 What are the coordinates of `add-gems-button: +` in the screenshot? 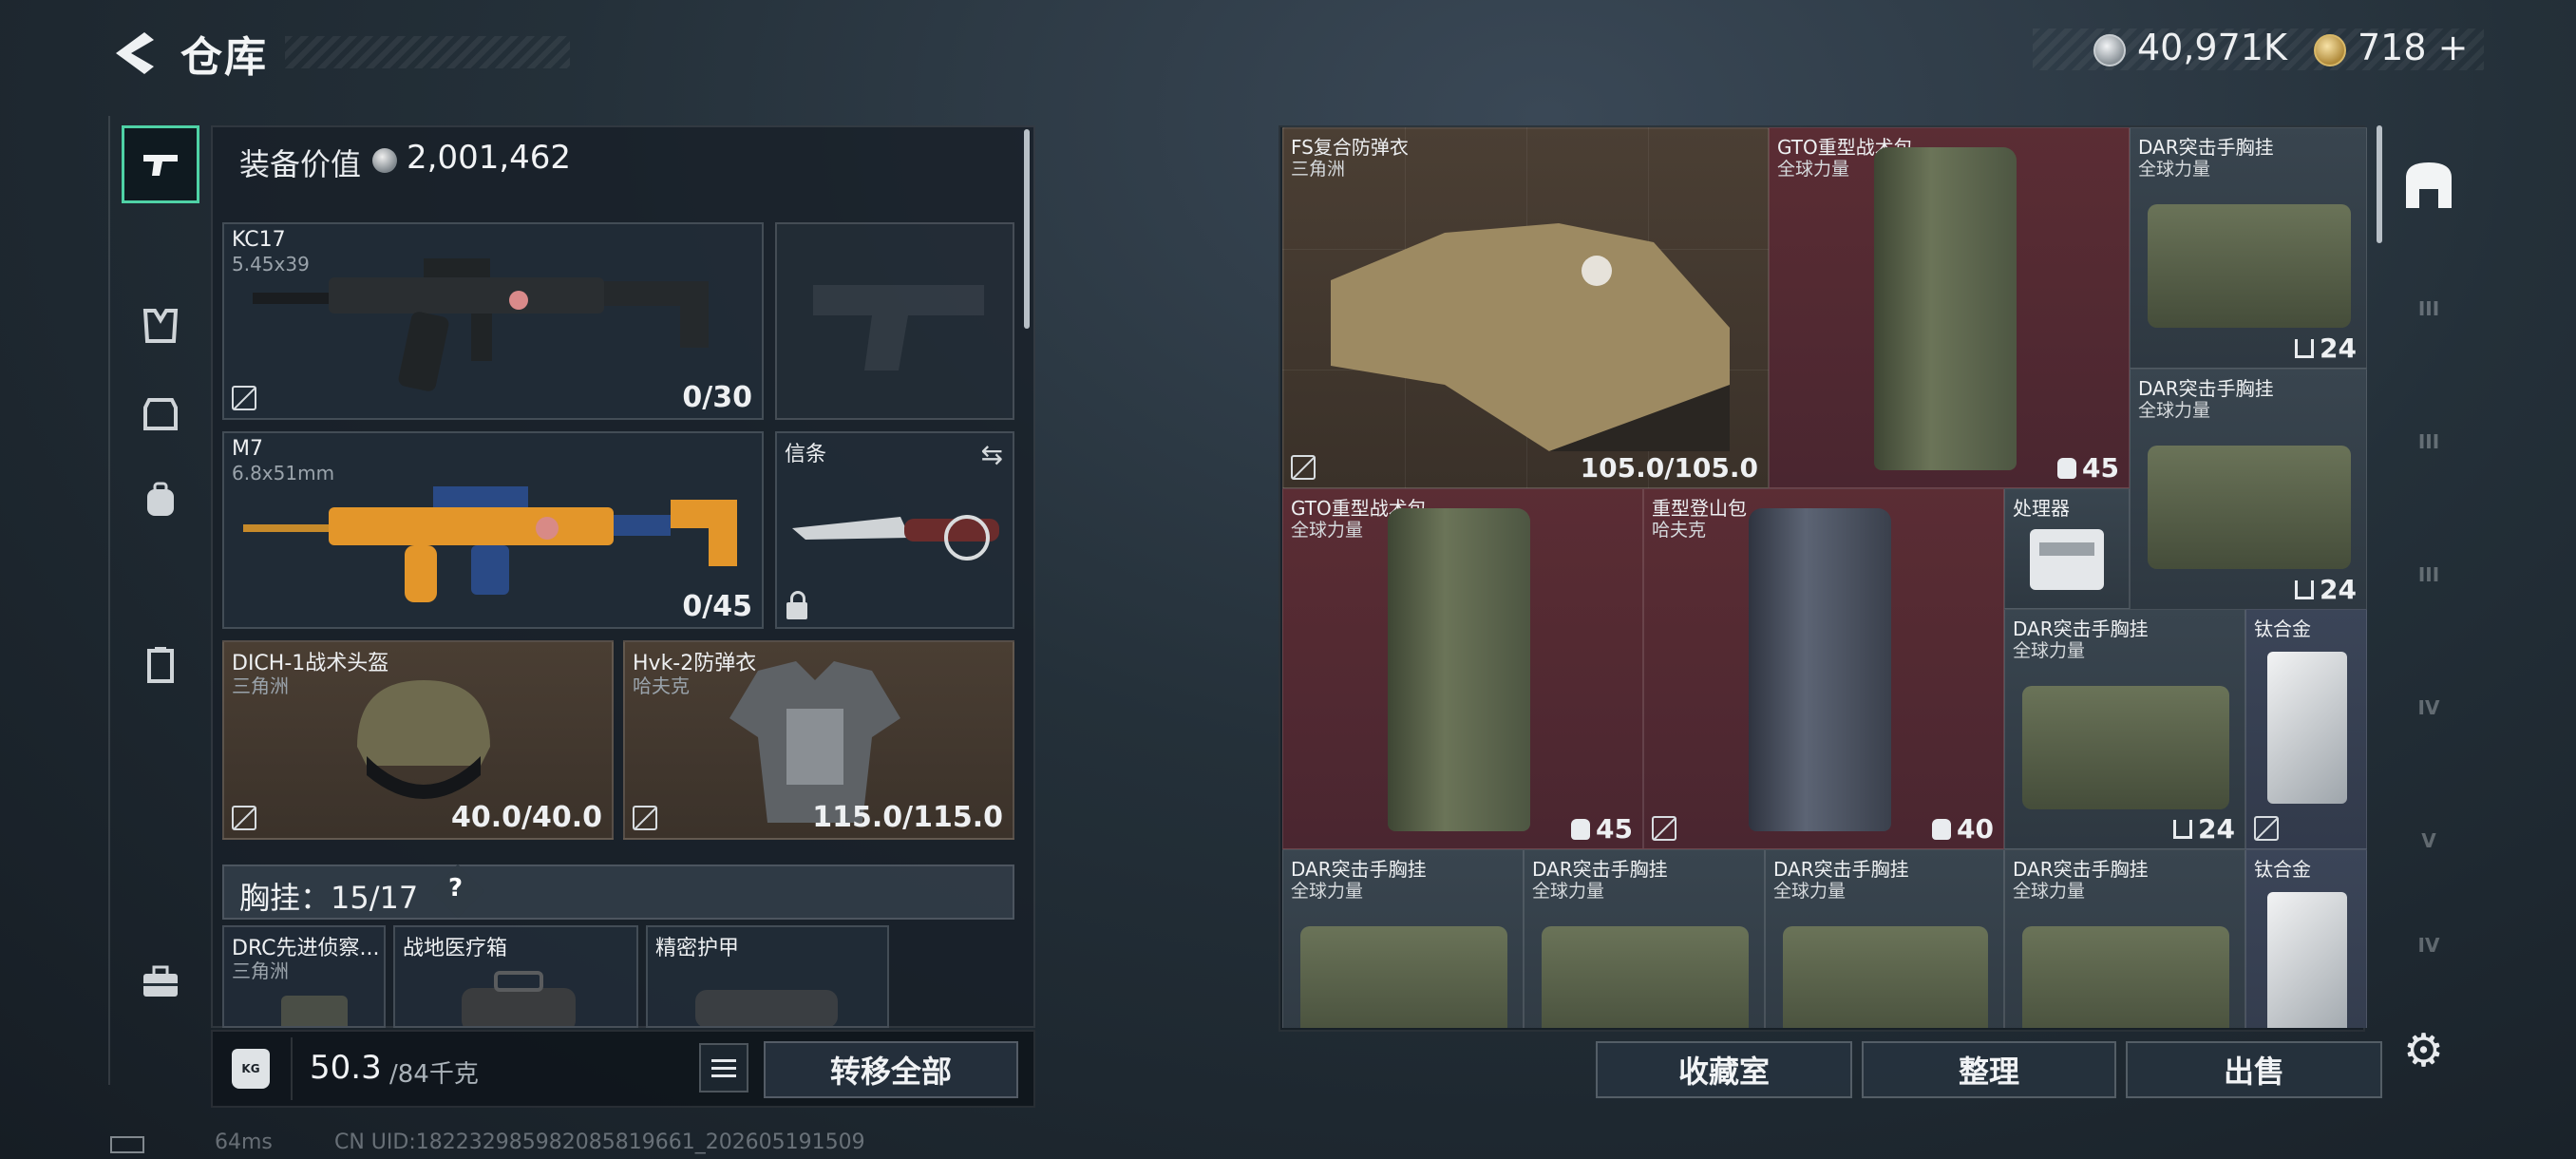 It's located at (2453, 47).